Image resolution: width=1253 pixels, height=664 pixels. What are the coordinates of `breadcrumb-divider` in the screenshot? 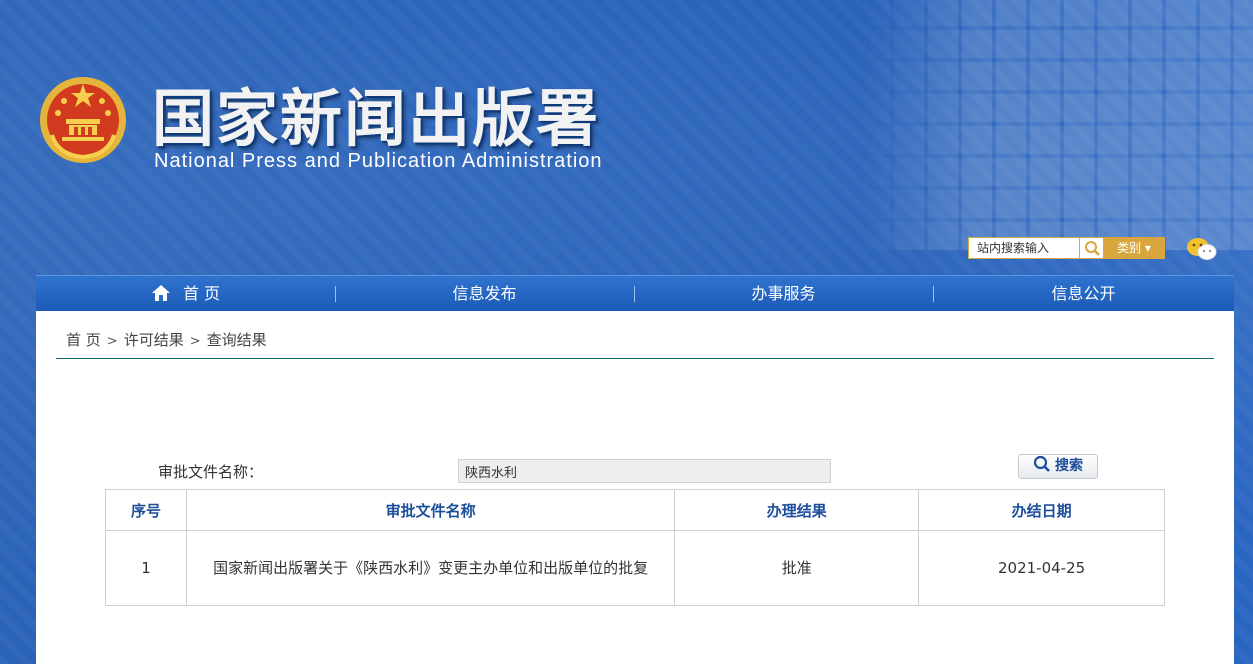 It's located at (635, 358).